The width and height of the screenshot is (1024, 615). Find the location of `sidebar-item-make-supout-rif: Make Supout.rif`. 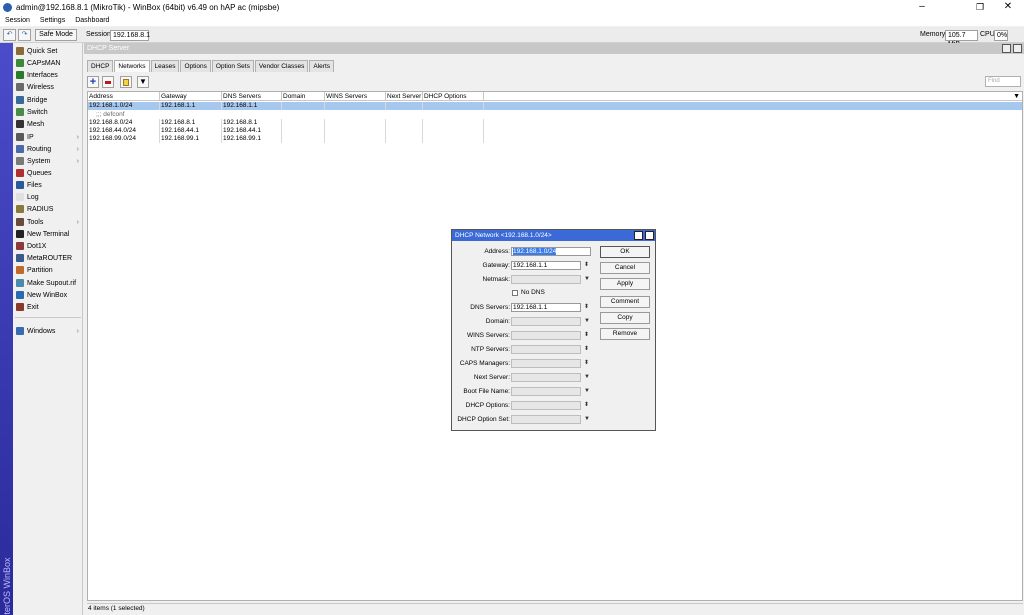

sidebar-item-make-supout-rif: Make Supout.rif is located at coordinates (48, 283).